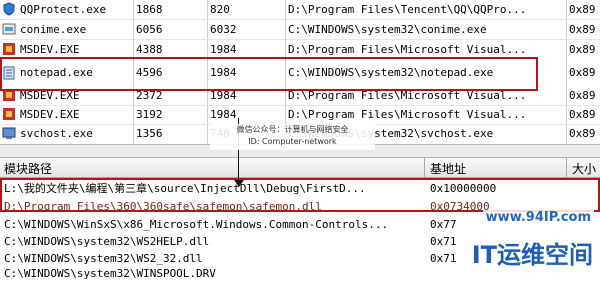 The height and width of the screenshot is (282, 600). Describe the element at coordinates (223, 114) in the screenshot. I see `process-ppid: 1984` at that location.